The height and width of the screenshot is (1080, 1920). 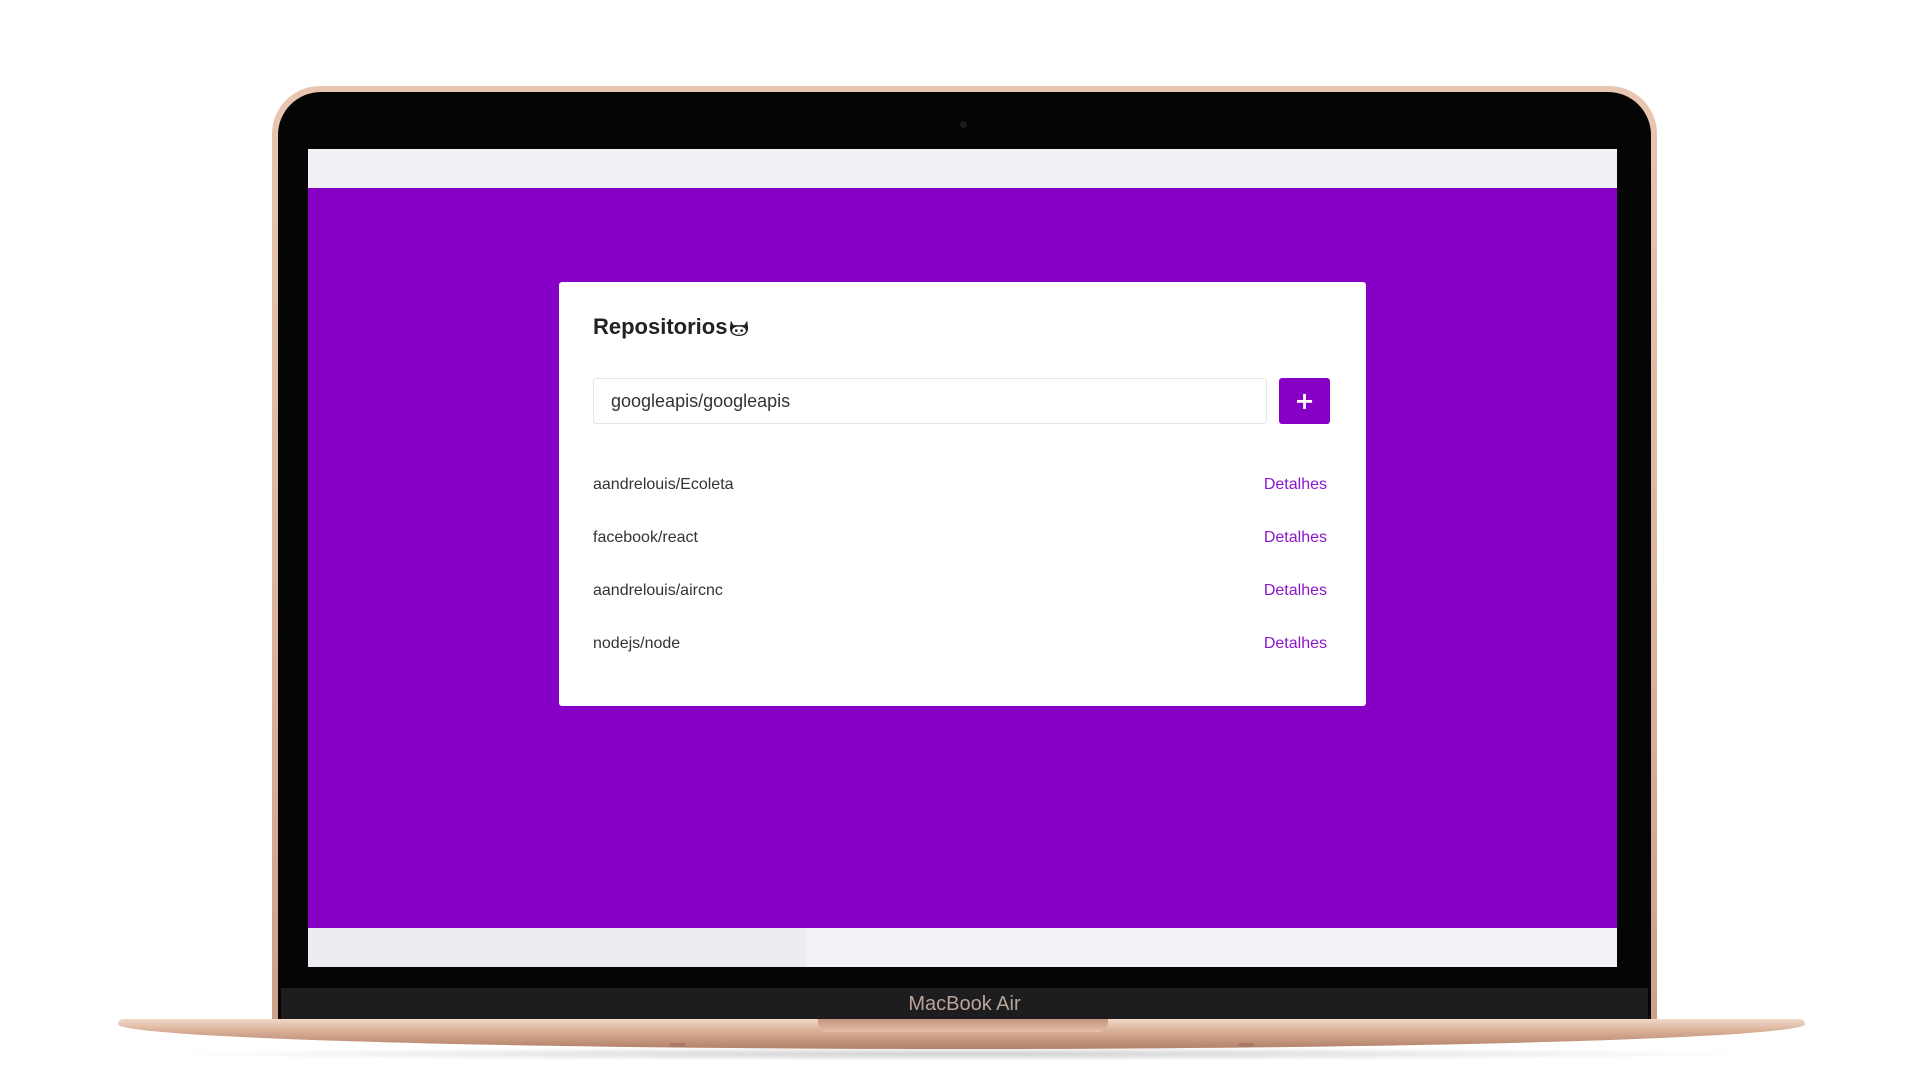 What do you see at coordinates (962, 590) in the screenshot?
I see `list-item: aandrelouis/aircnc Detalhes` at bounding box center [962, 590].